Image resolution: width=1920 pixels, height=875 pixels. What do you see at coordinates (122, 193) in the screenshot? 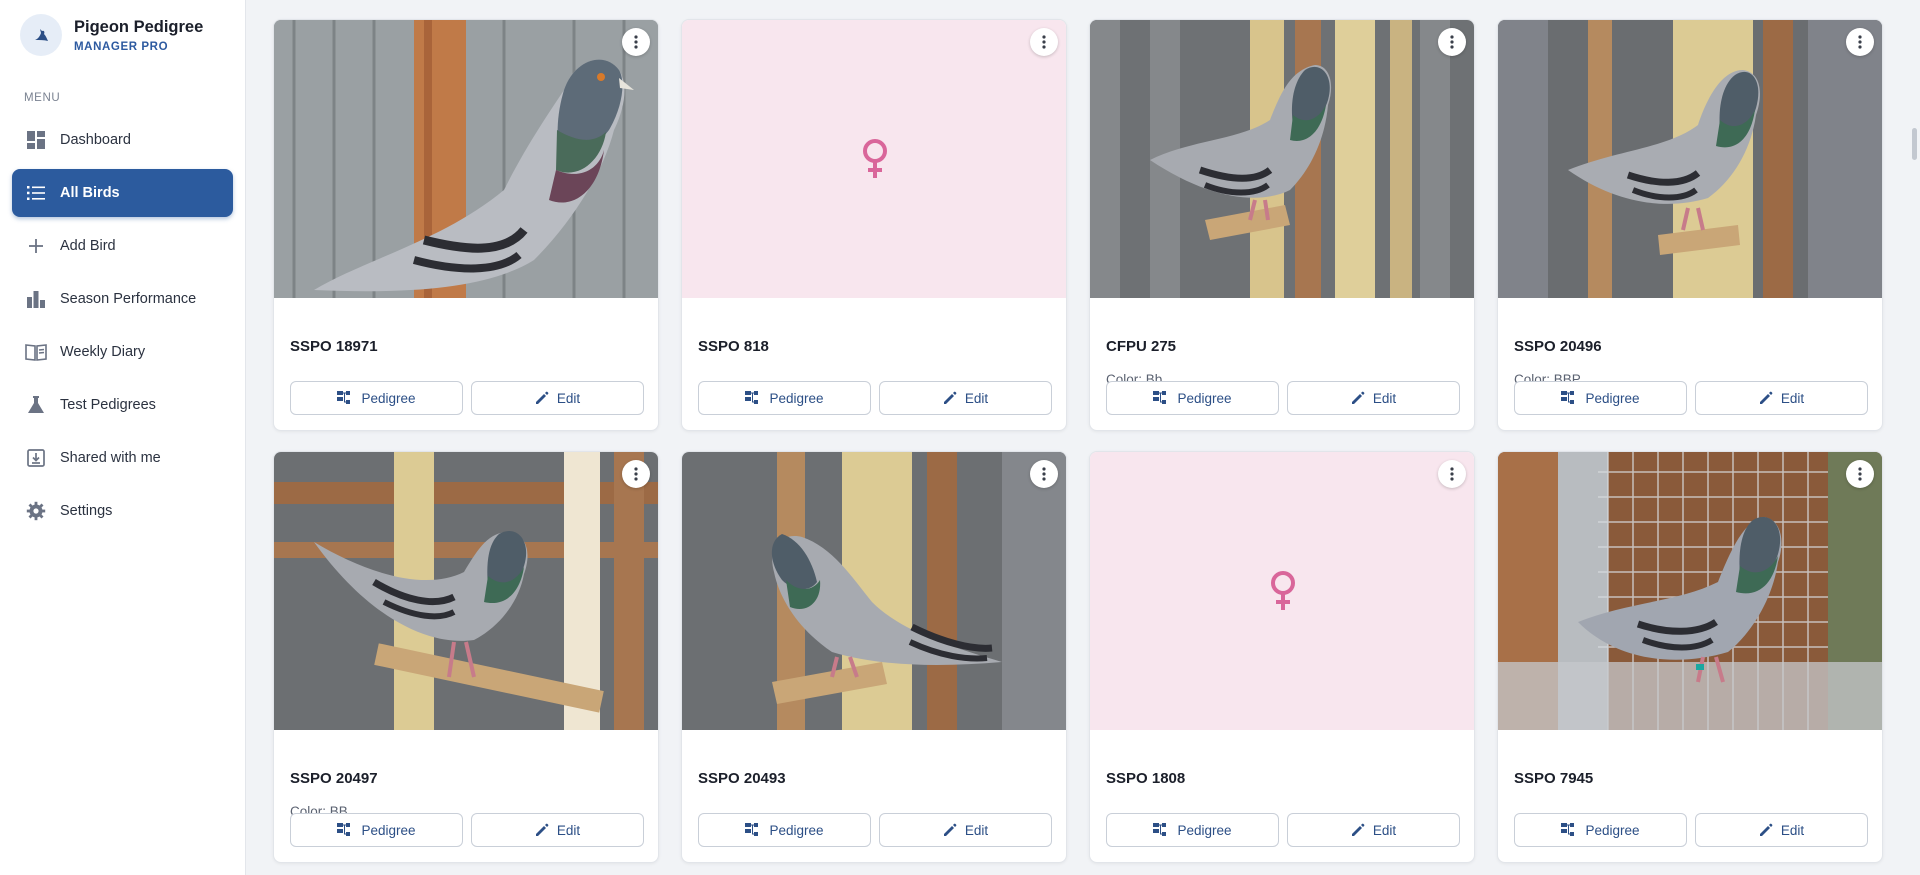
I see `sidebar-item-all-birds: All Birds` at bounding box center [122, 193].